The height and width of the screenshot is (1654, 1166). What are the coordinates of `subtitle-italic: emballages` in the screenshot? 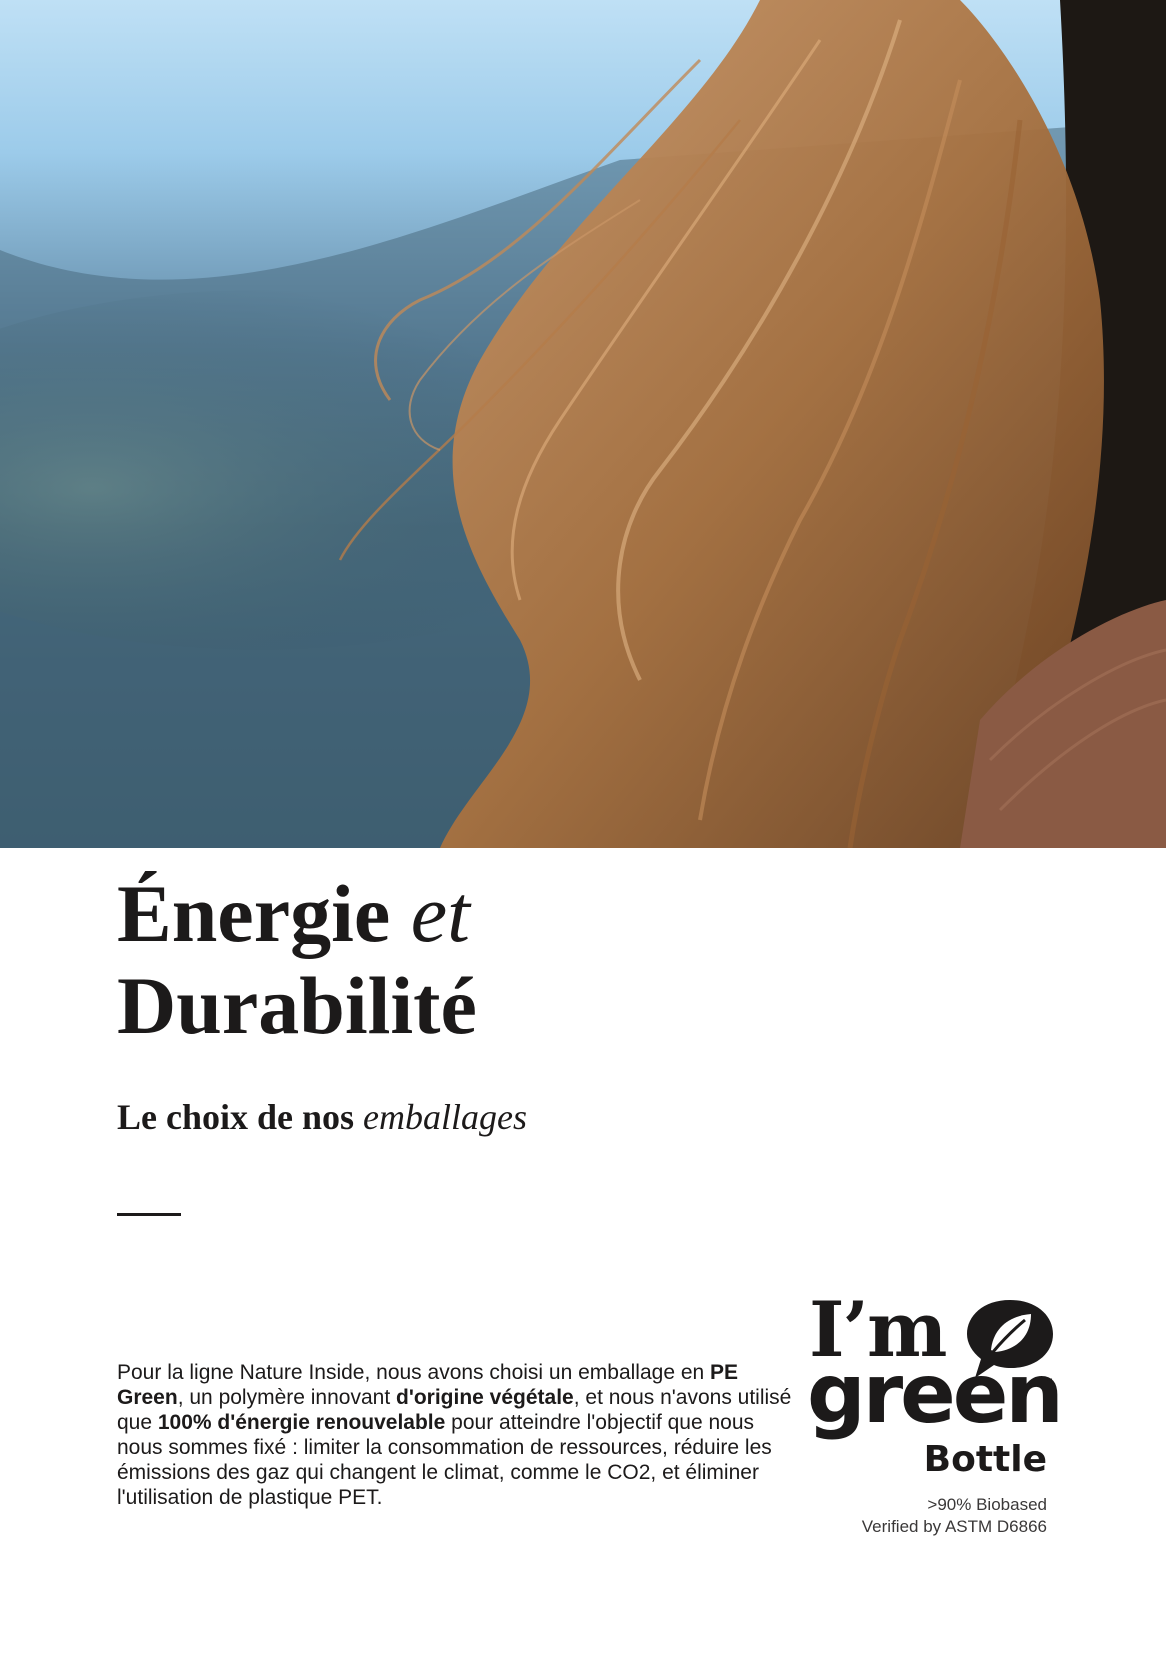 It's located at (445, 1117).